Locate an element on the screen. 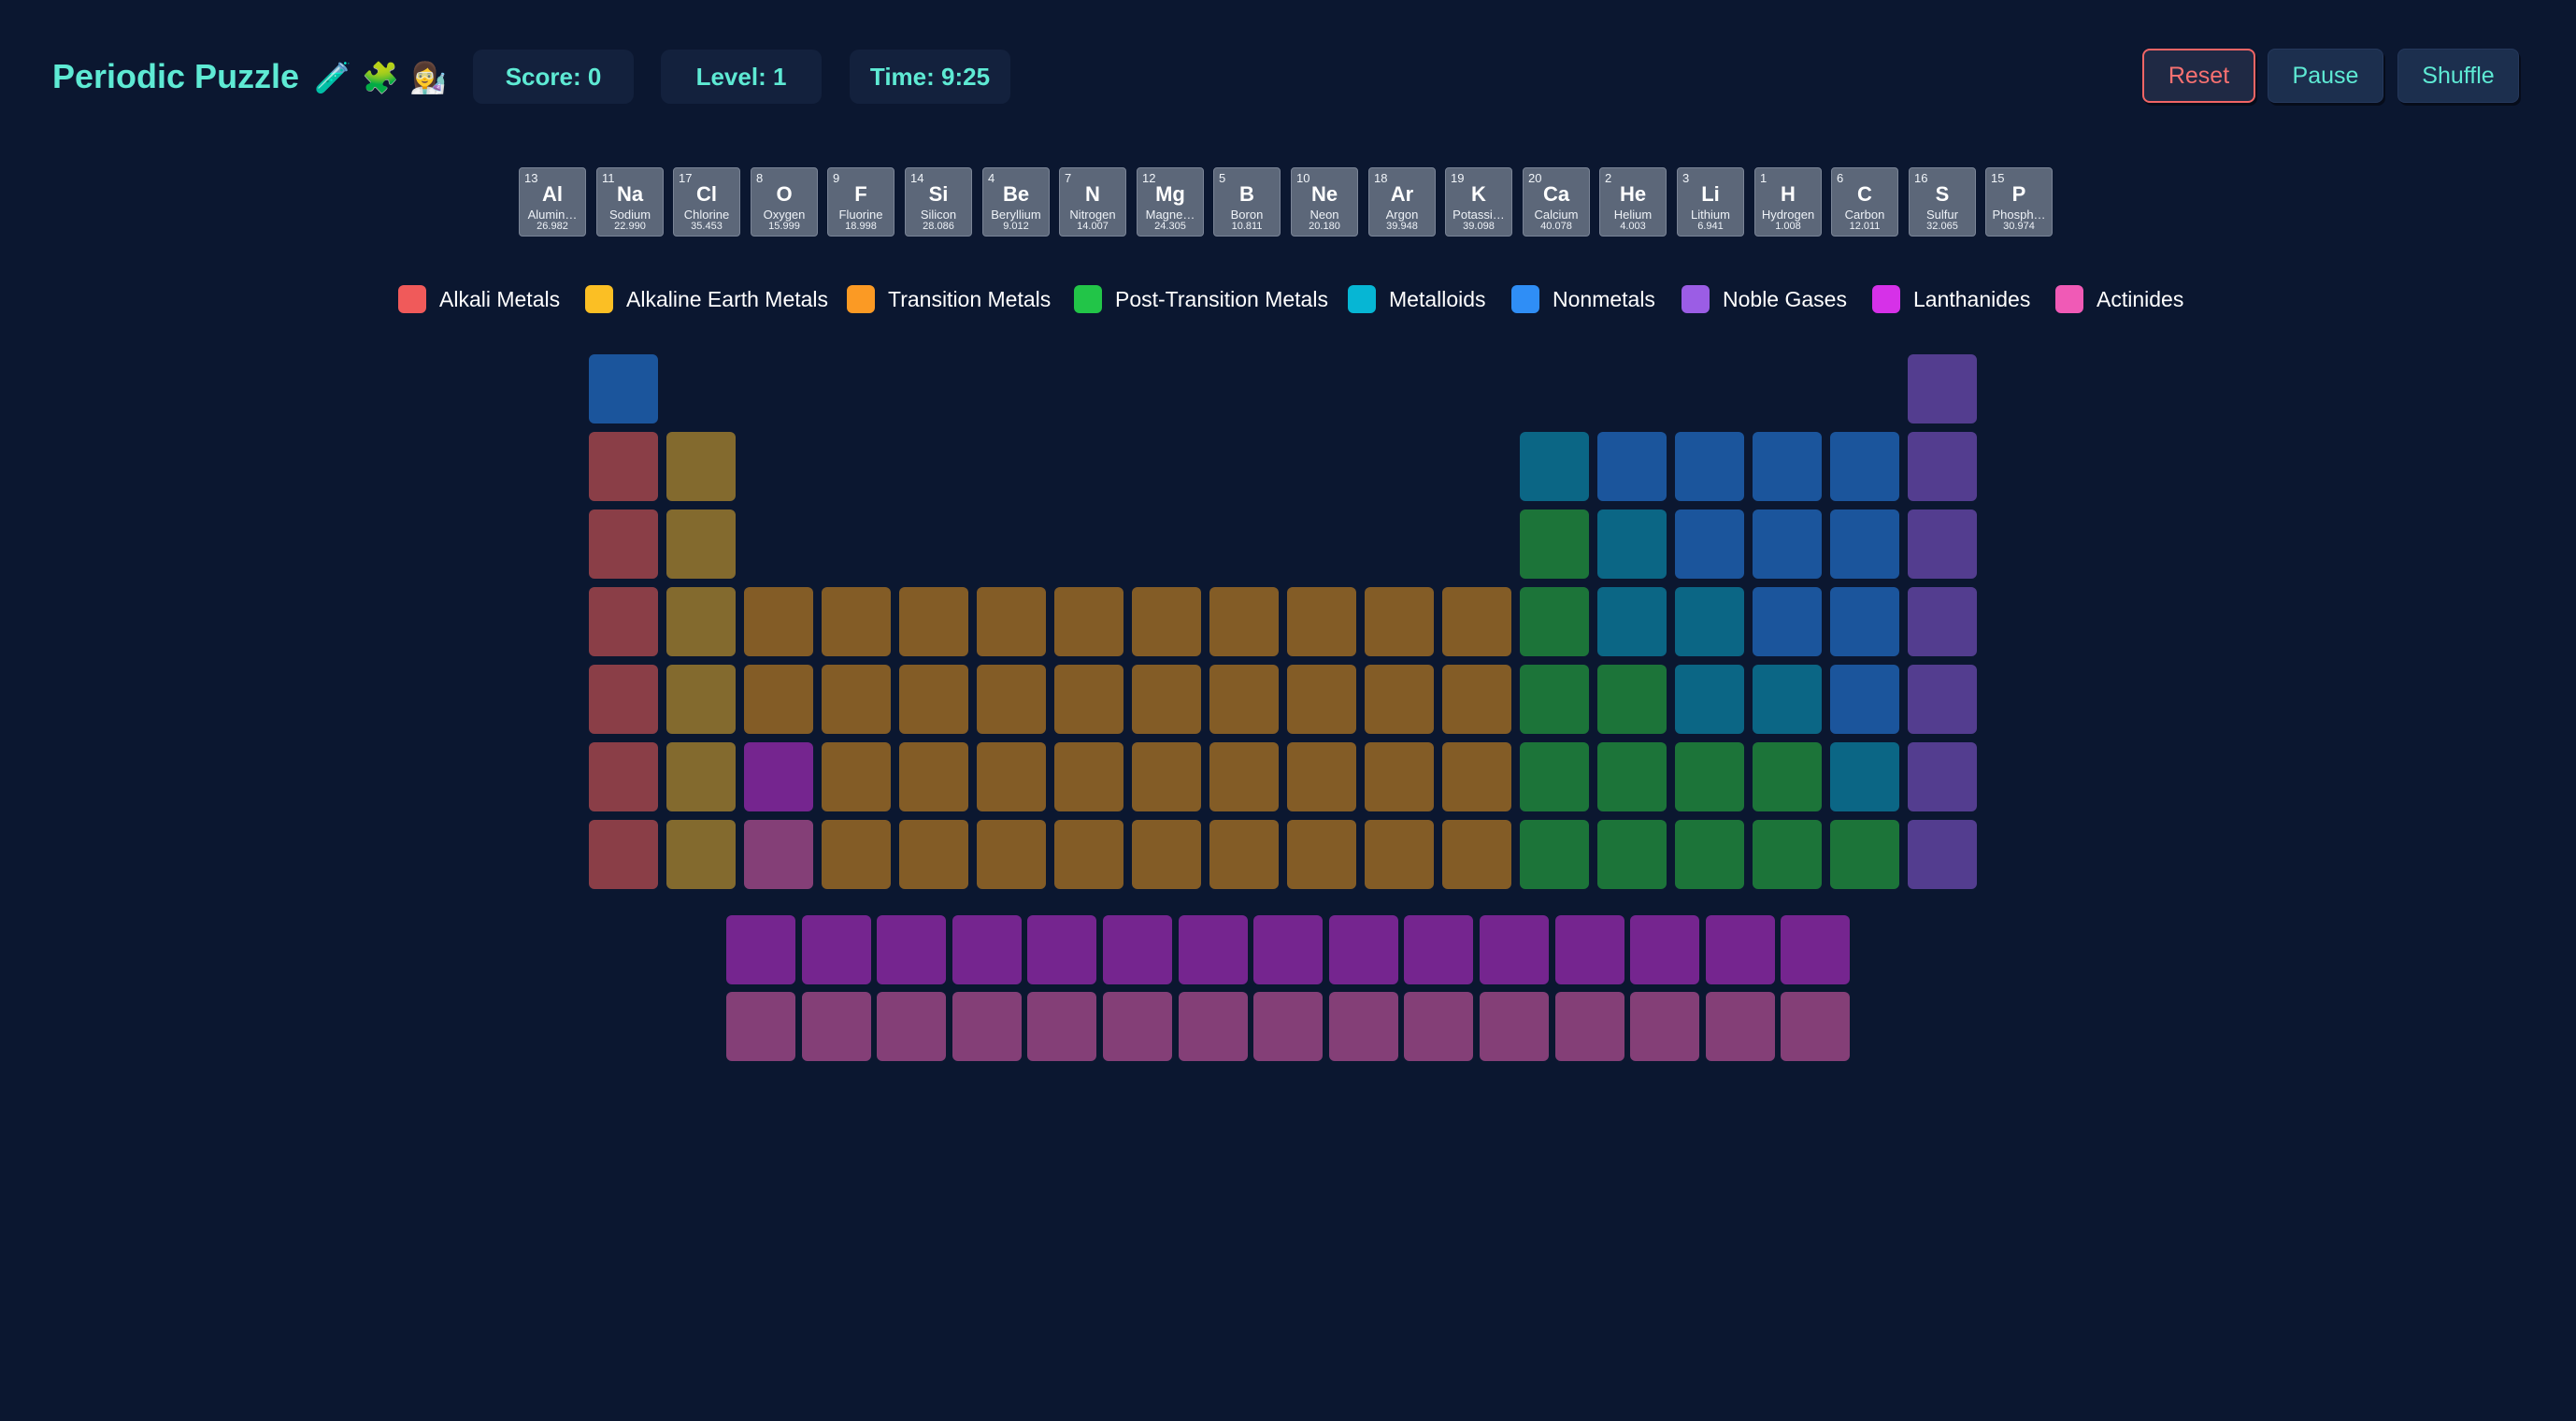  element-tile-b: 5 B Boron 10.811 is located at coordinates (1247, 202).